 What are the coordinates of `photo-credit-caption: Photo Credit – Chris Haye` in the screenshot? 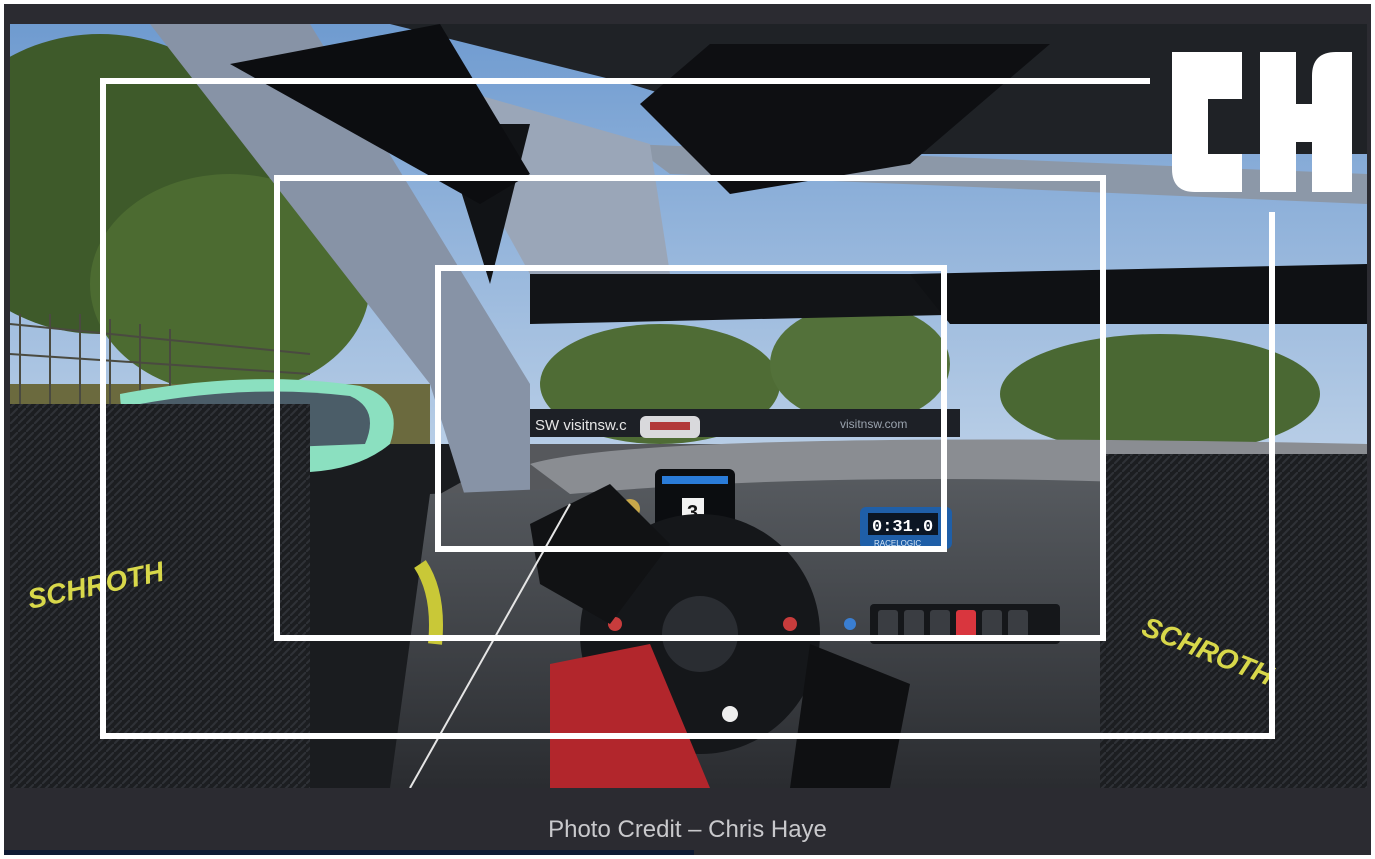 It's located at (687, 829).